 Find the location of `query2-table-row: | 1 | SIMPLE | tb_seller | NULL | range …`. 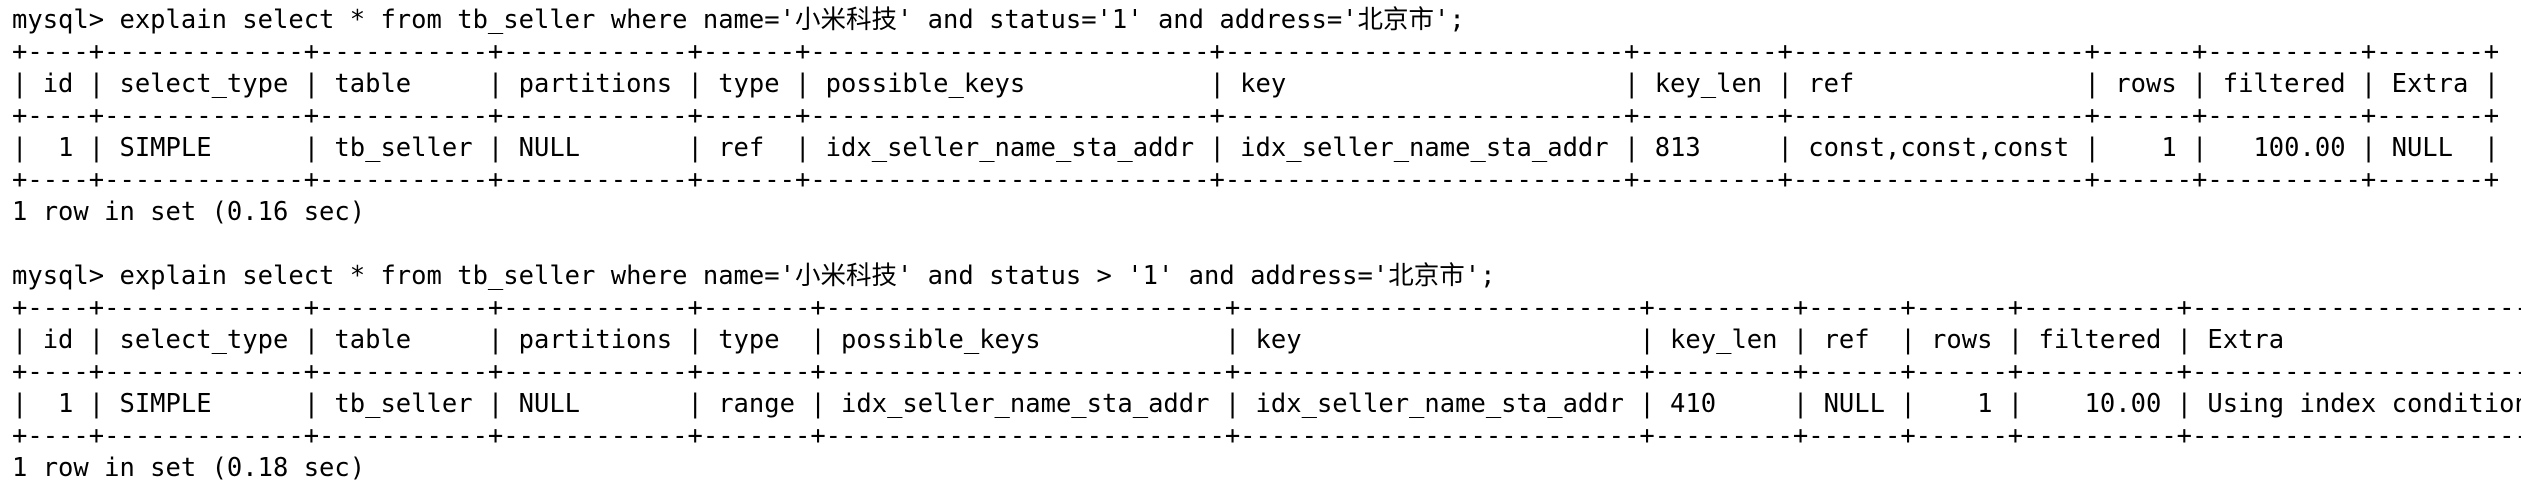

query2-table-row: | 1 | SIMPLE | tb_seller | NULL | range … is located at coordinates (1266, 404).